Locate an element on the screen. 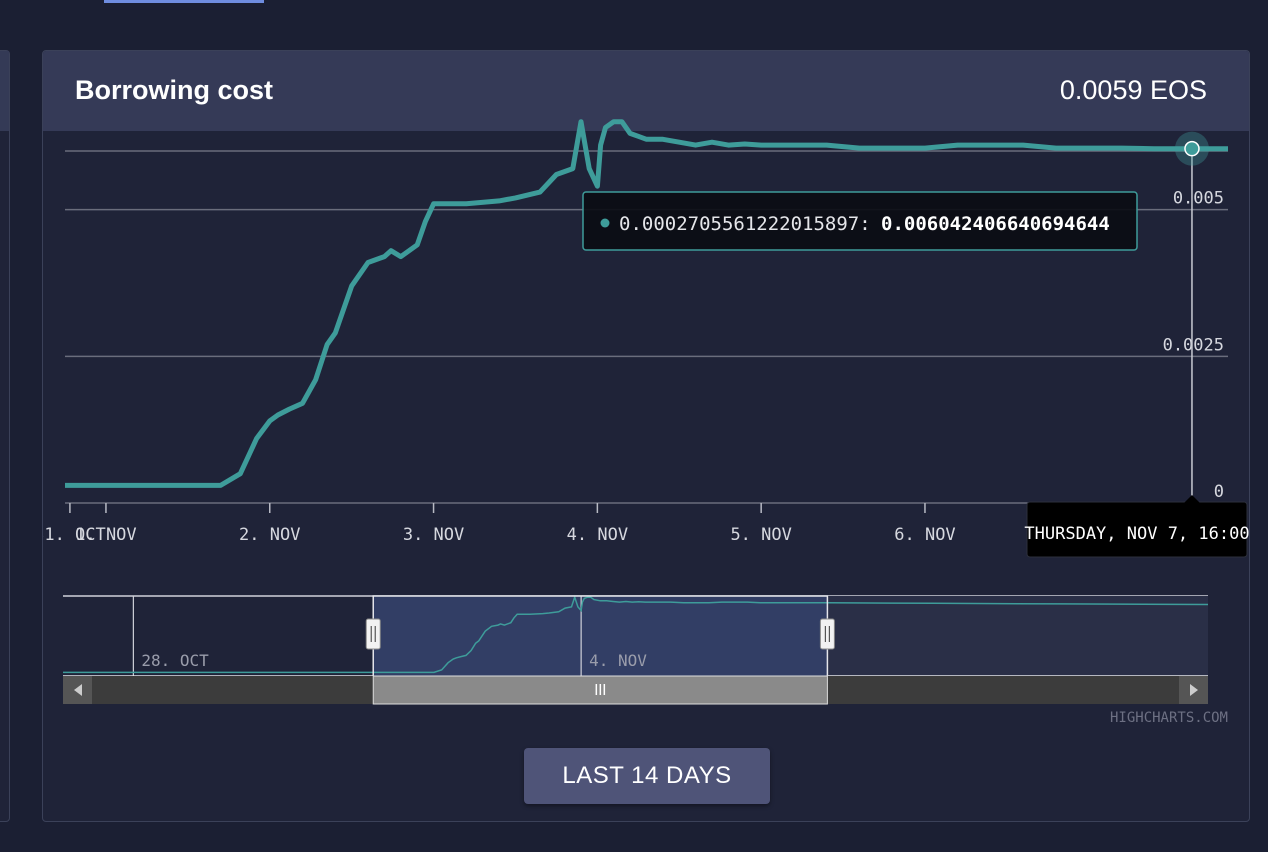  navigator-tick-label: 4. NOV is located at coordinates (618, 660).